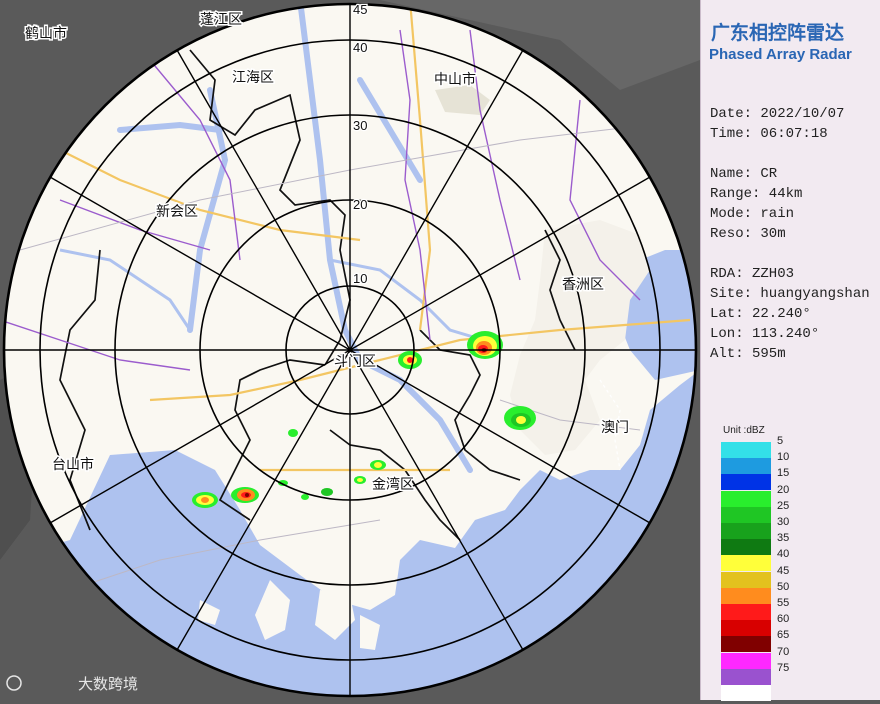  What do you see at coordinates (756, 194) in the screenshot?
I see `info-range: Range: 44km` at bounding box center [756, 194].